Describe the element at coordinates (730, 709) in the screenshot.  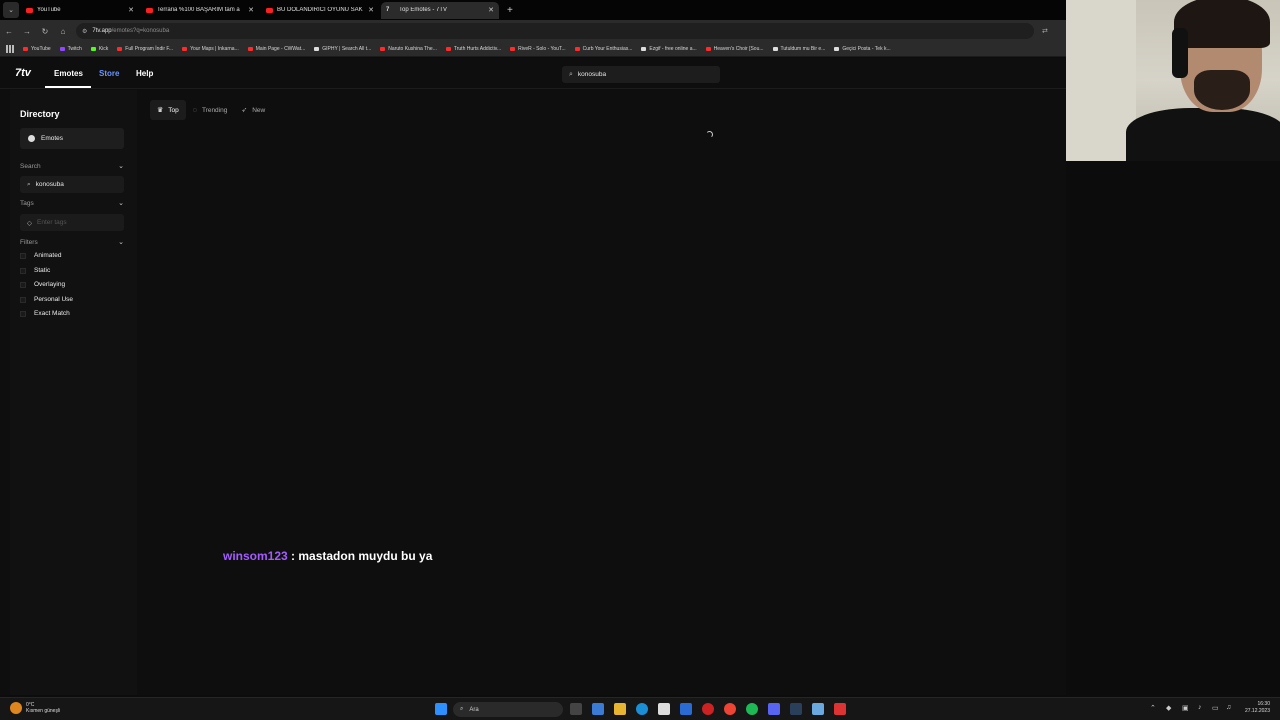
I see `chrome-icon` at that location.